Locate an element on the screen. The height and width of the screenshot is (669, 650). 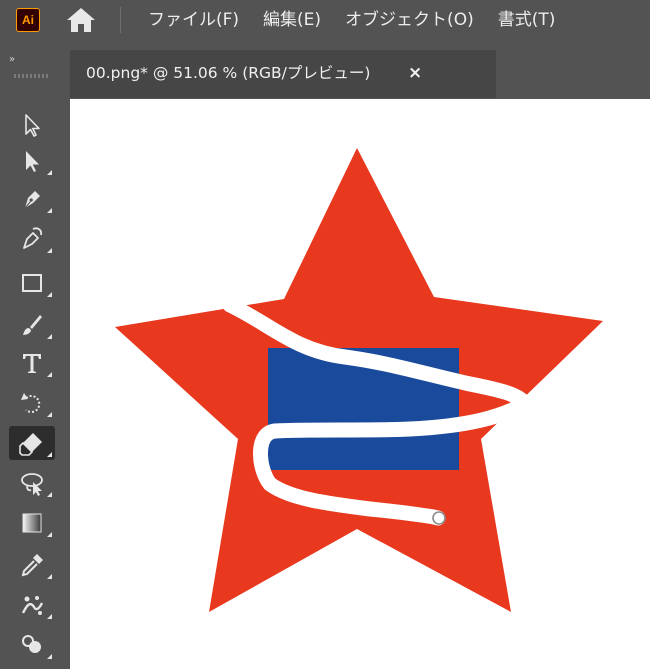
symbol-sprayer-tool-icon is located at coordinates (32, 605).